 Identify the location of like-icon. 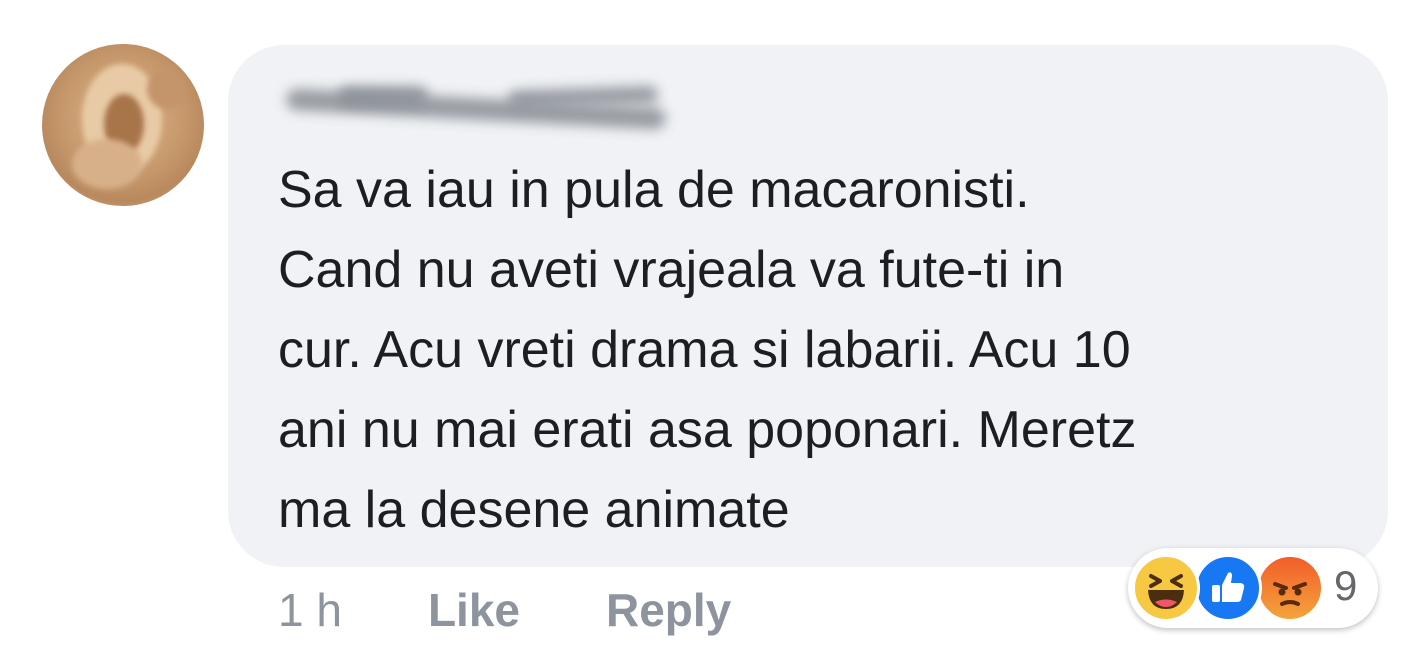
(1228, 588).